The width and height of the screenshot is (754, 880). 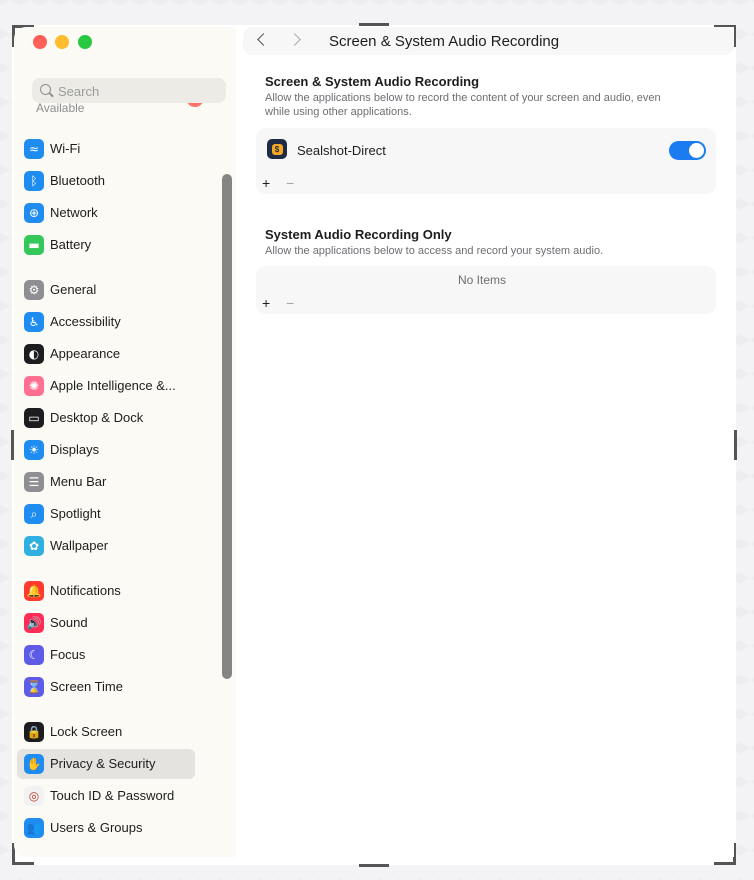 What do you see at coordinates (372, 81) in the screenshot?
I see `section-title-screen-recording: Screen & System Audio Recording` at bounding box center [372, 81].